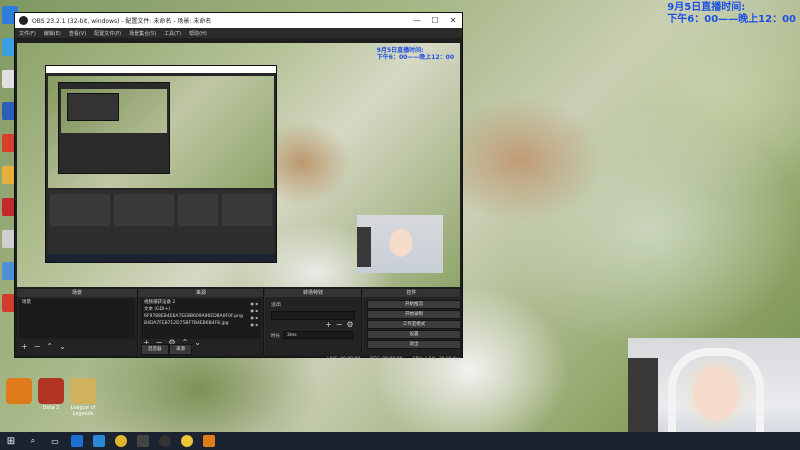 Image resolution: width=800 pixels, height=450 pixels. Describe the element at coordinates (186, 323) in the screenshot. I see `source-item-label: B4DA7FE8712D75BF7B4EB6B4F8.jpg` at that location.